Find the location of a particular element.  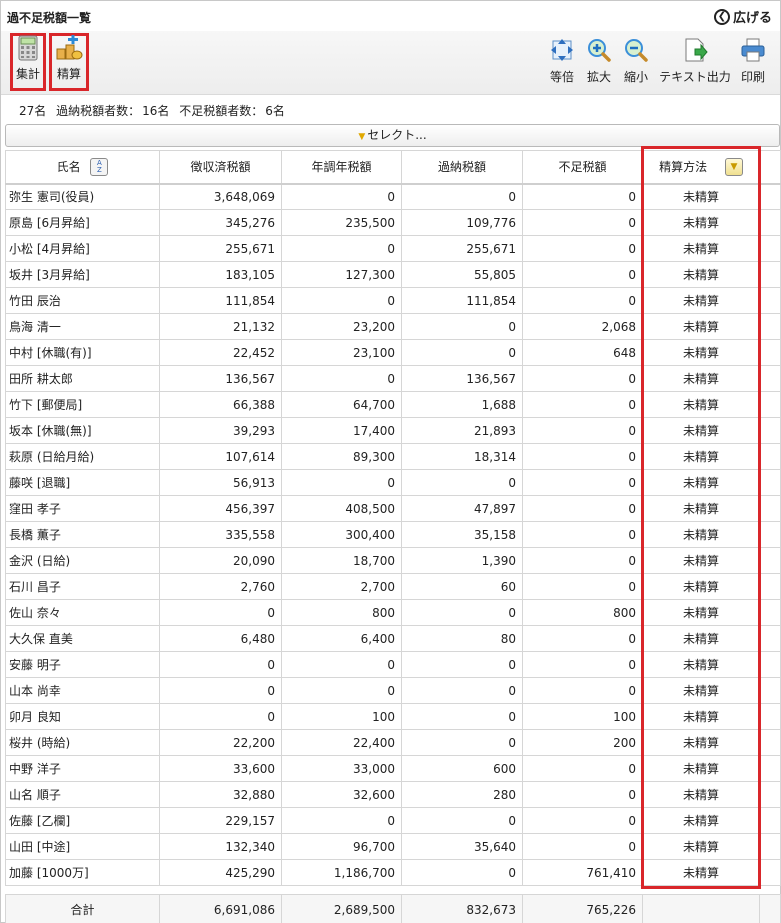

table-row: 石川 昌子 2,760 2,700 60 0 未精算 is located at coordinates (393, 586).